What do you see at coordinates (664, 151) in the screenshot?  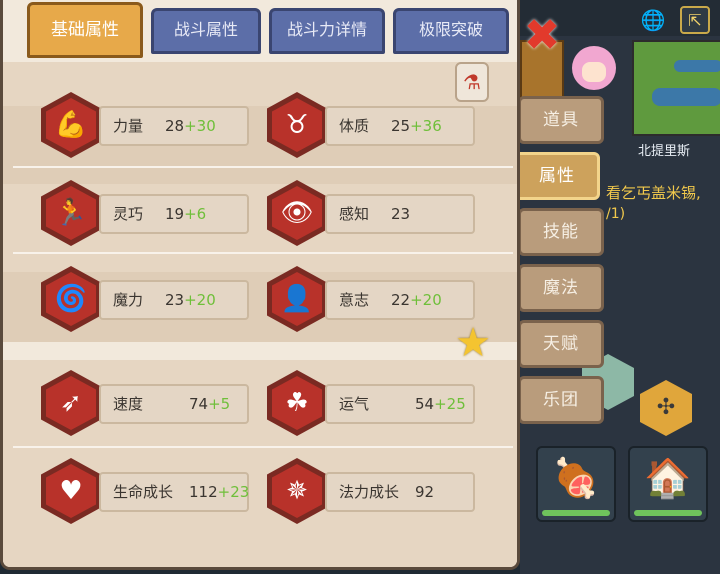 I see `minimap-region-label: 北提里斯` at bounding box center [664, 151].